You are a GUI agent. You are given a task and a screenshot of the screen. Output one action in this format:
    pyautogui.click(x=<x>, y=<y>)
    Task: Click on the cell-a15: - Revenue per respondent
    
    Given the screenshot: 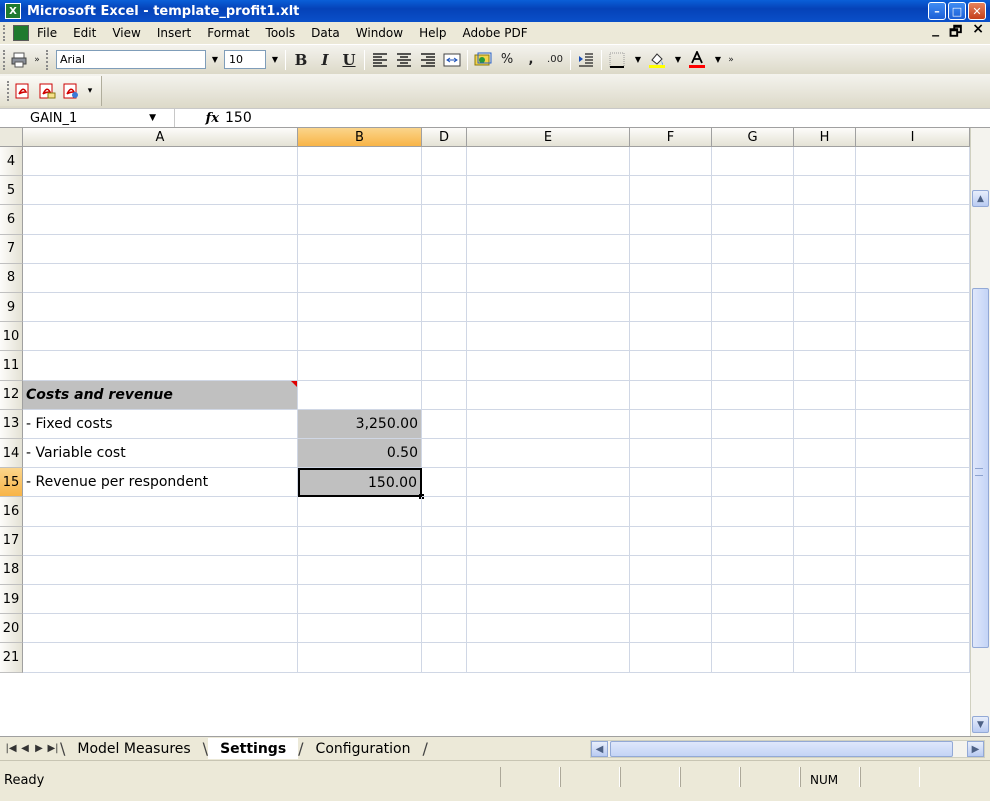 What is the action you would take?
    pyautogui.click(x=160, y=483)
    